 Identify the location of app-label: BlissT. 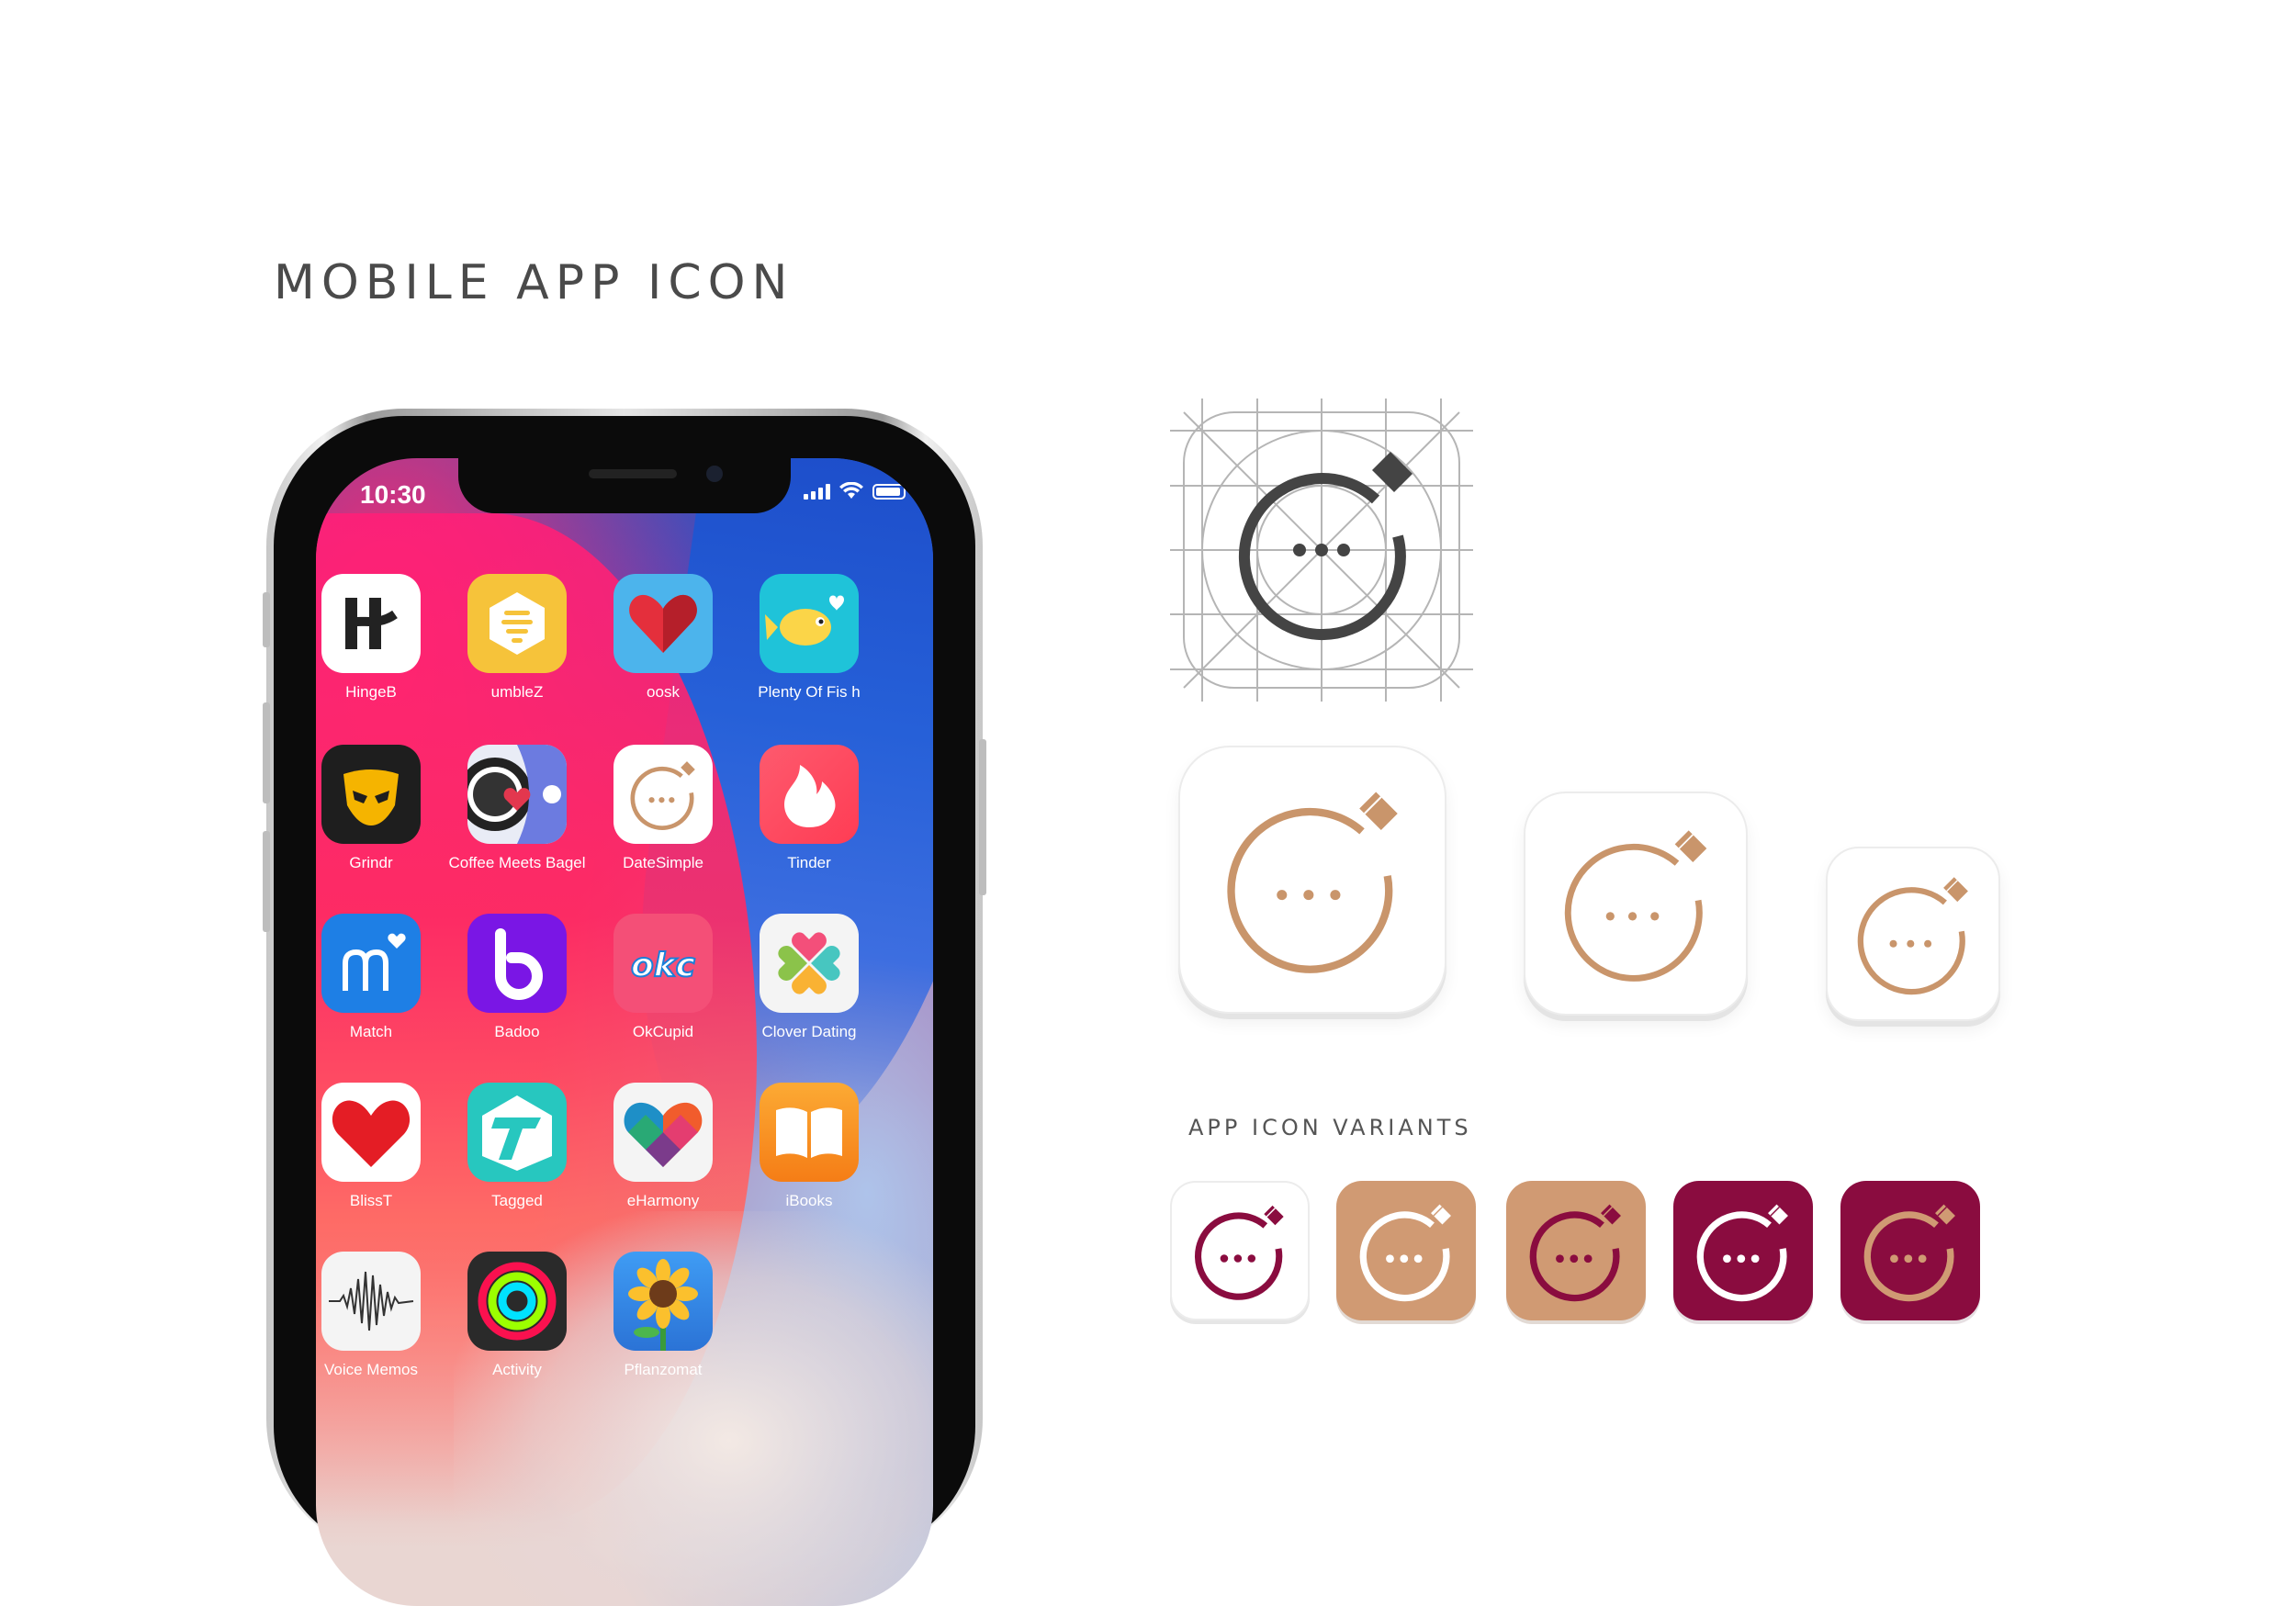
(371, 1200).